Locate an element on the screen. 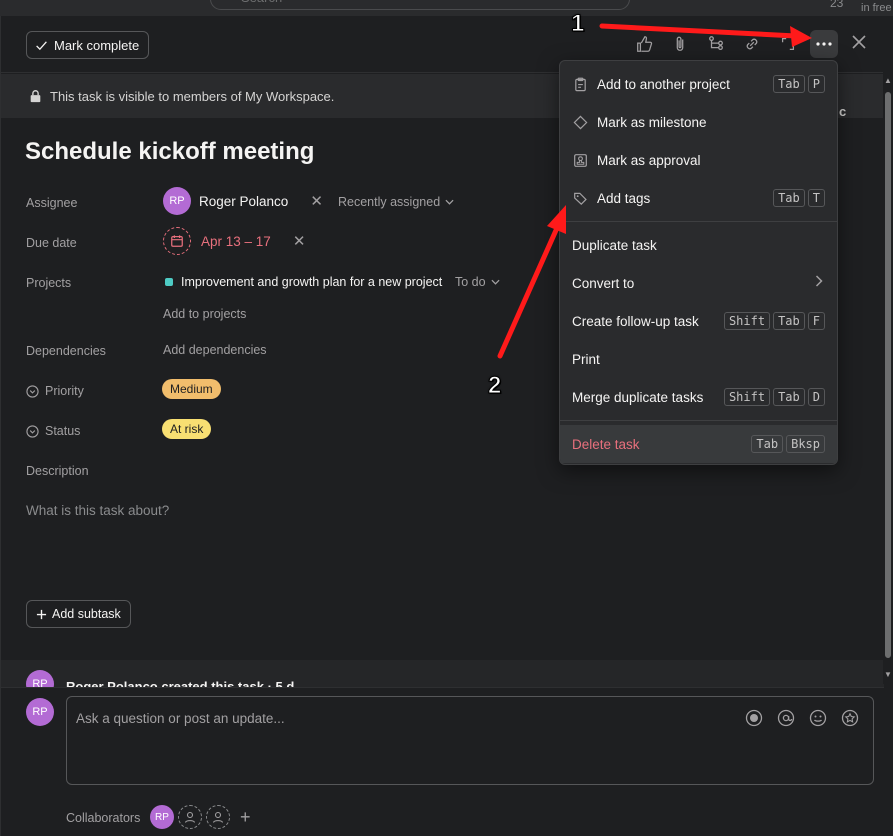  activity-feed: RP Roger Polanco created this task · 5 d is located at coordinates (442, 673).